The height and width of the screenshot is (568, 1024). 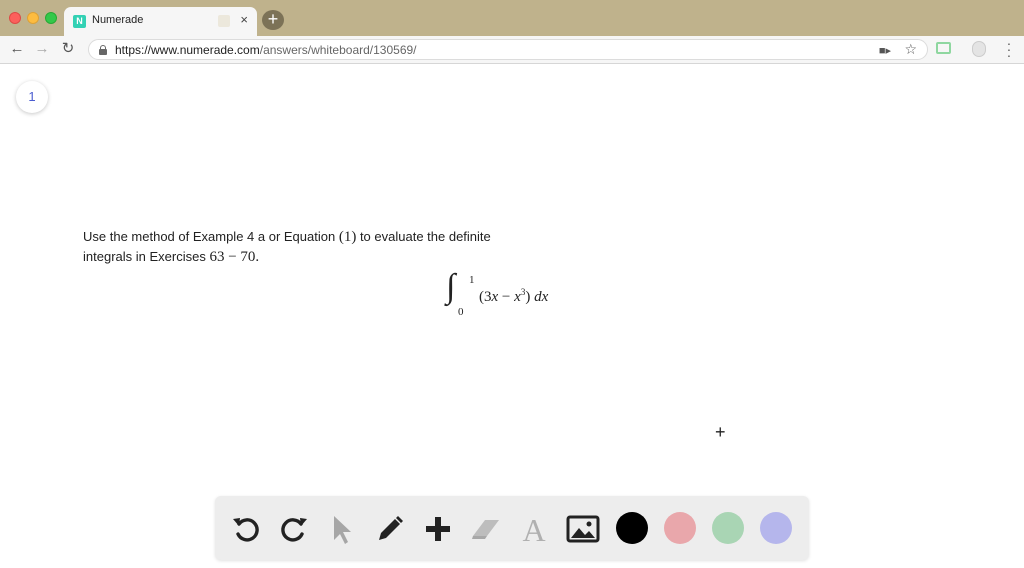 What do you see at coordinates (146, 256) in the screenshot?
I see `problem-text-2: integrals in Exercises` at bounding box center [146, 256].